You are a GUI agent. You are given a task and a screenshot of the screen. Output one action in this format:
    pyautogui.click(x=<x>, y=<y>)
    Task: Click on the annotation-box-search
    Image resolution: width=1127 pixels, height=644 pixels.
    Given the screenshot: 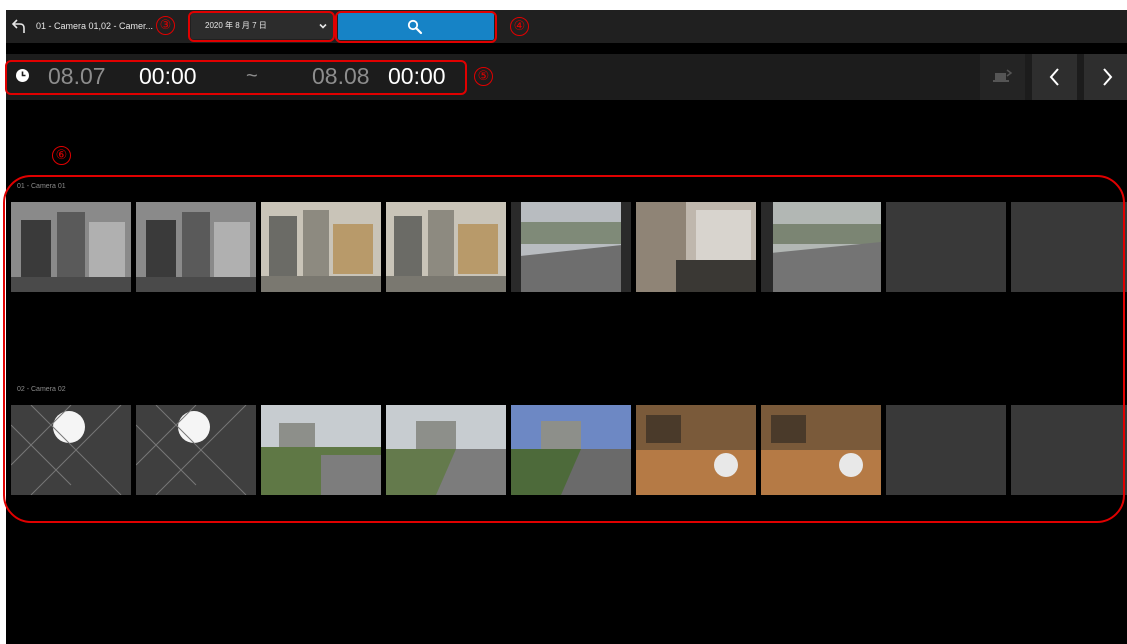 What is the action you would take?
    pyautogui.click(x=416, y=27)
    